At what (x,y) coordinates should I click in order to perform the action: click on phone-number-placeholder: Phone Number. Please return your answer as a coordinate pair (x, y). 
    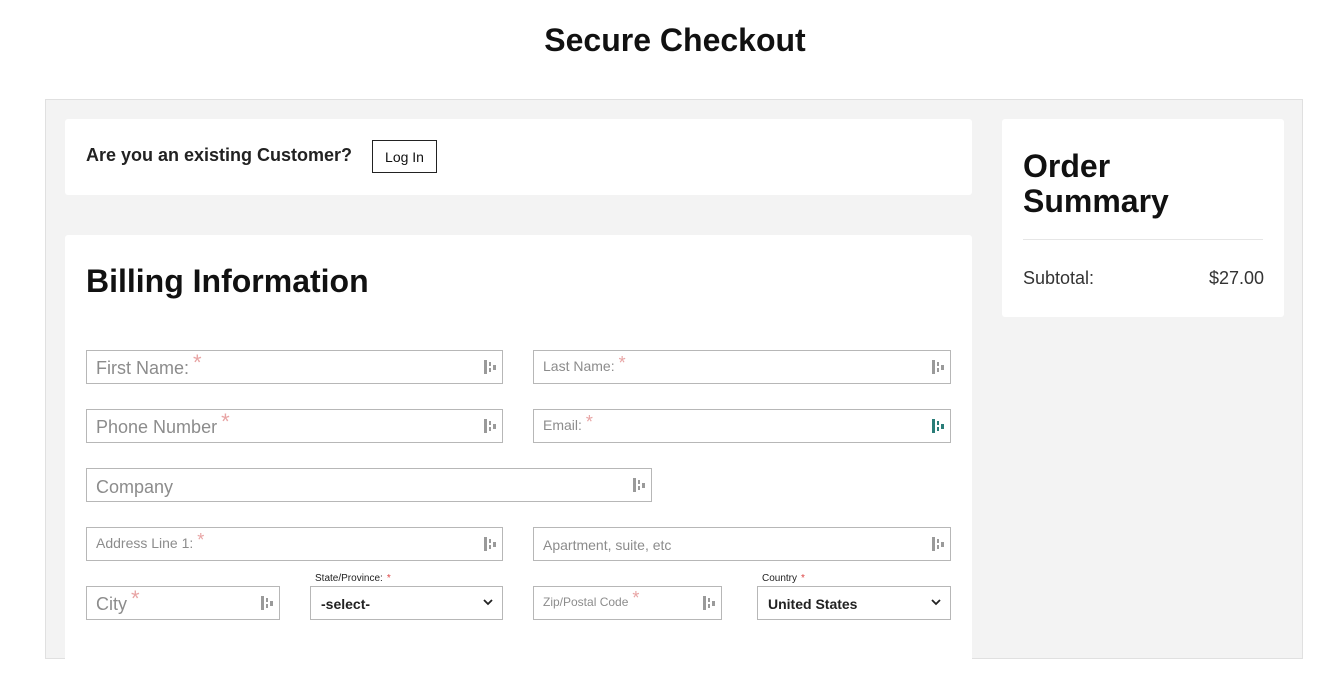
    Looking at the image, I should click on (157, 427).